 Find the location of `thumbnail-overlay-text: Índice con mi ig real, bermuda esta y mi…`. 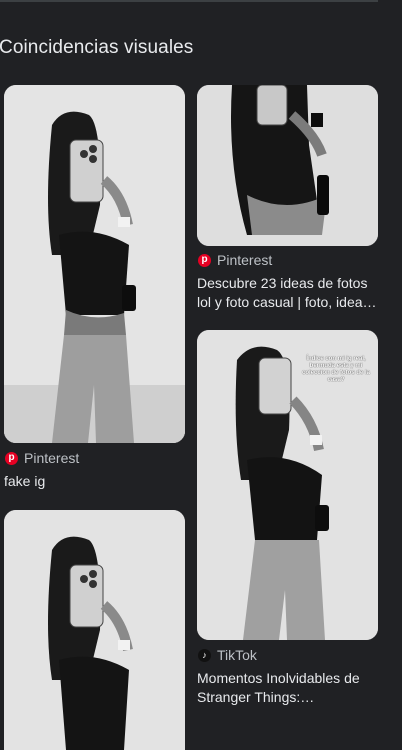

thumbnail-overlay-text: Índice con mi ig real, bermuda esta y mi… is located at coordinates (335, 369).